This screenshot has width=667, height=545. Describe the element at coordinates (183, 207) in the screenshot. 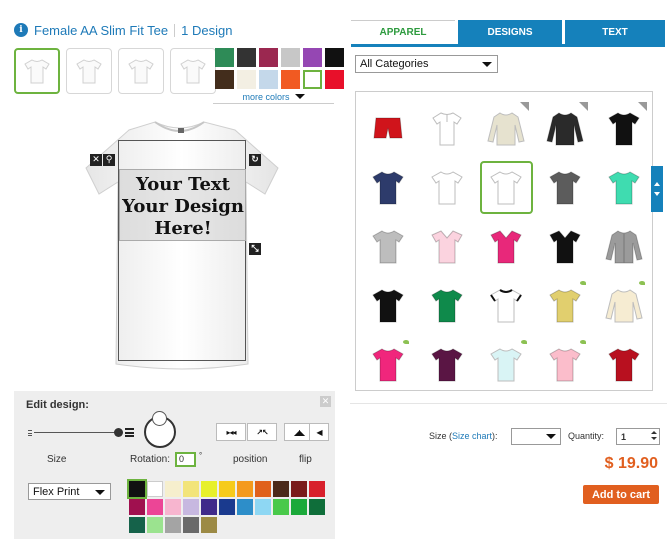

I see `design-text: Your Text Your Design Here!` at that location.